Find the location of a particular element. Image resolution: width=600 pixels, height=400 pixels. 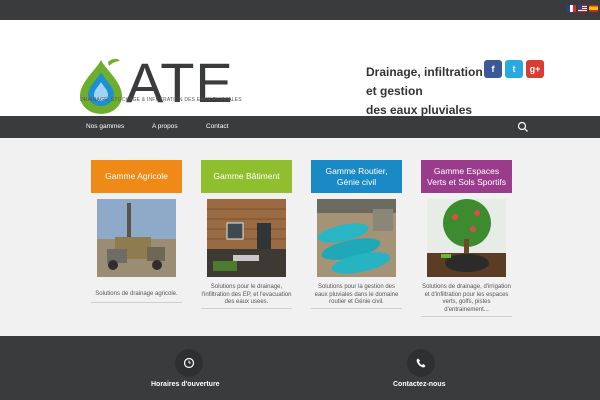

phone-icon-glyph is located at coordinates (421, 363).